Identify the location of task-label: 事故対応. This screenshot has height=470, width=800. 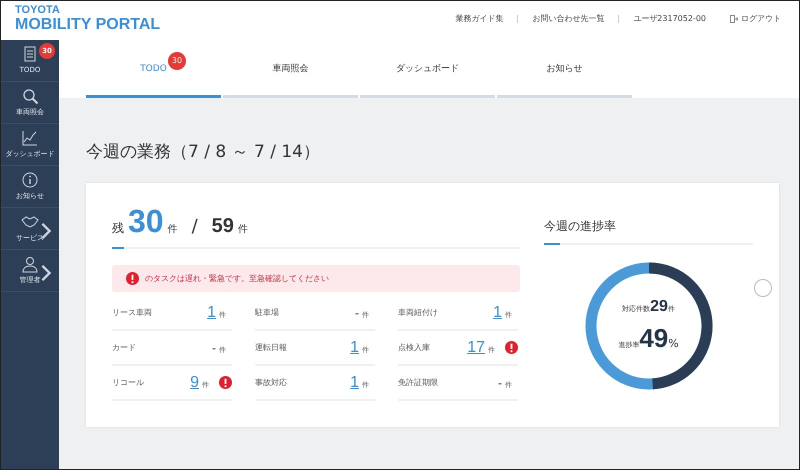
(271, 382).